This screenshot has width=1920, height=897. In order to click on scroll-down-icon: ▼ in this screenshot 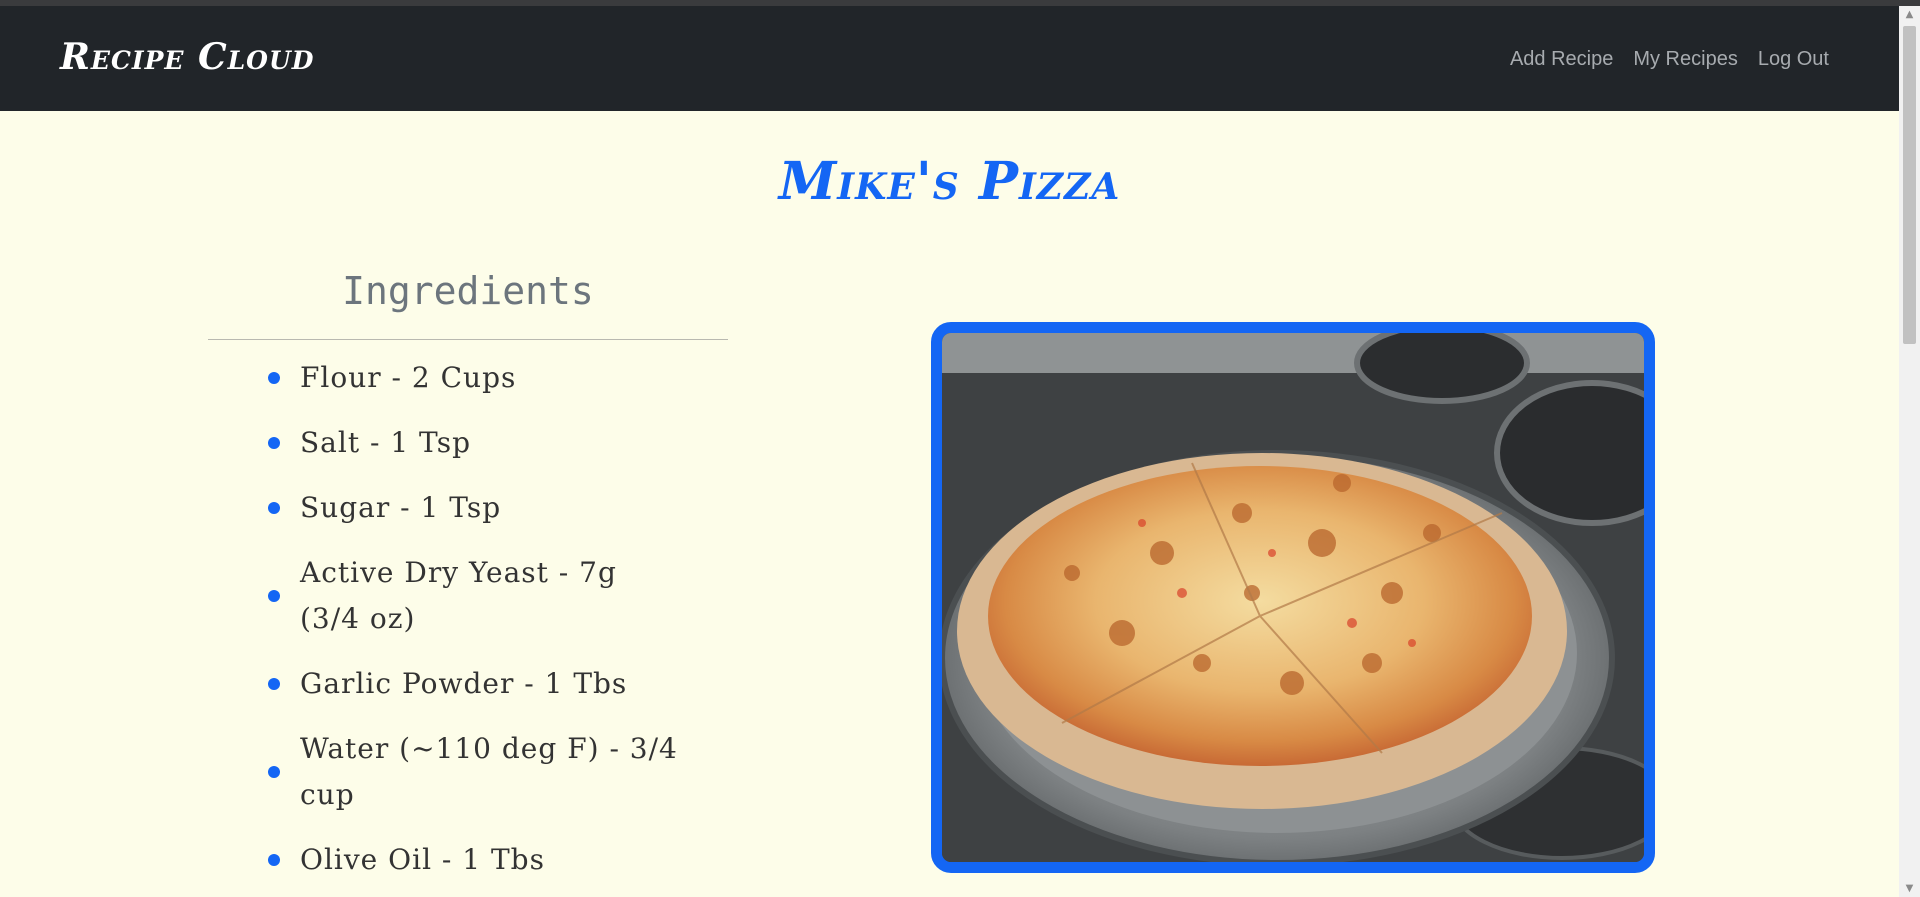, I will do `click(1909, 888)`.